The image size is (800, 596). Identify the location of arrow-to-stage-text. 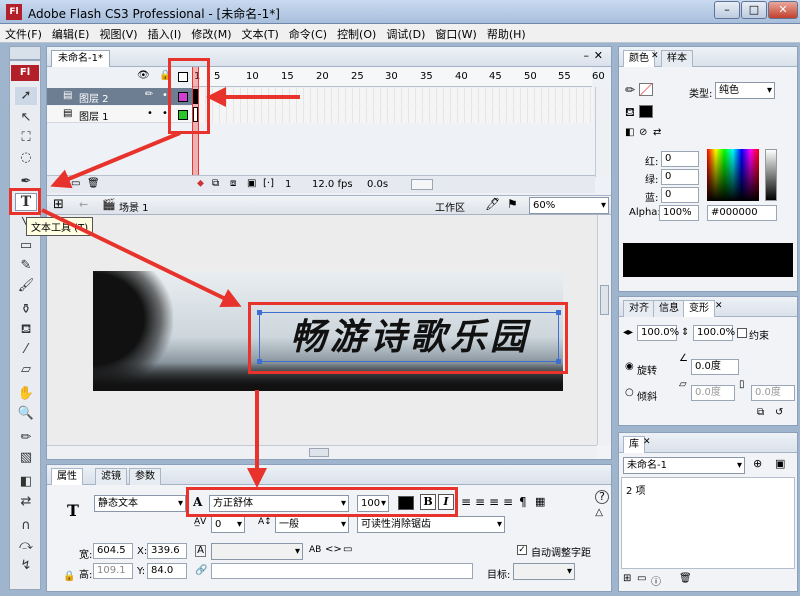
(141, 258).